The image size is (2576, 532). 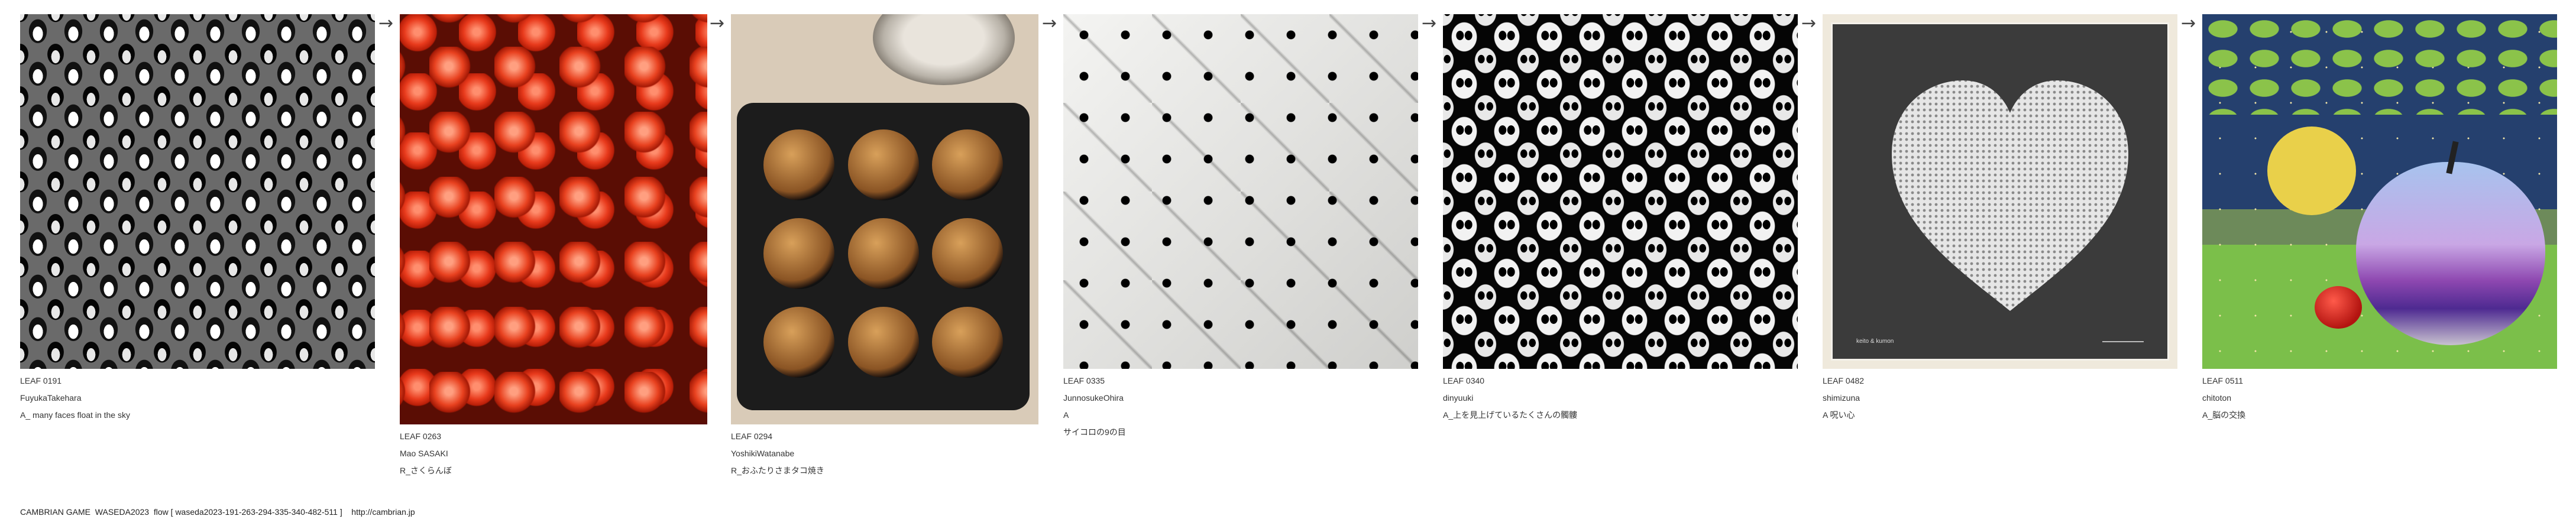 I want to click on leaf-card-0335: LEAF 0335 JunnosukeOhira A サイコロの9の目, so click(x=1241, y=227).